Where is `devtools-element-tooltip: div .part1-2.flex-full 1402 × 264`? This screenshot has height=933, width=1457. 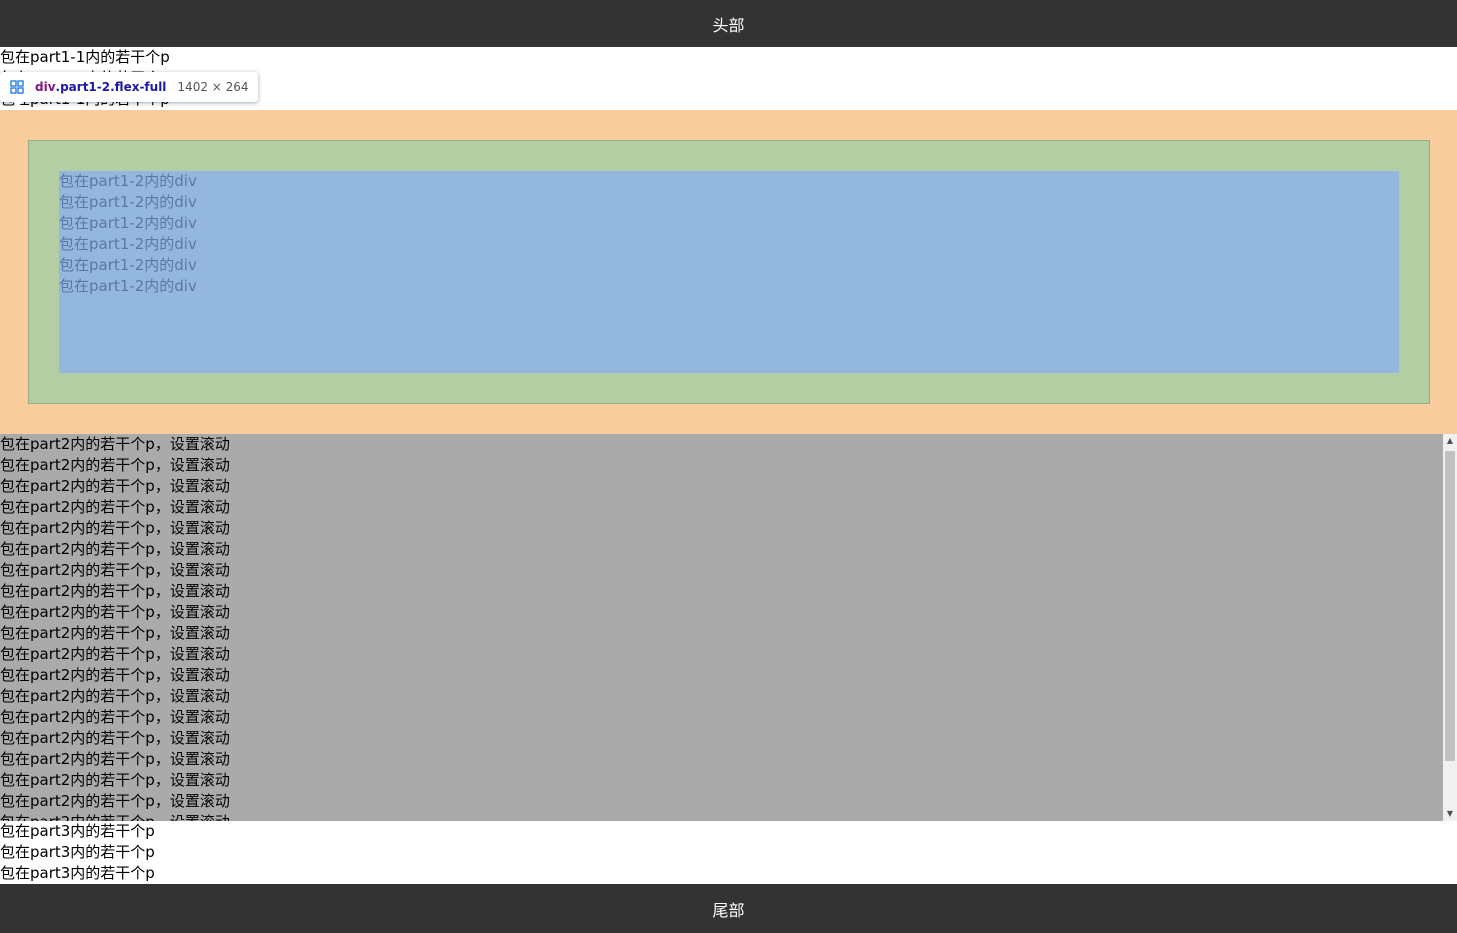 devtools-element-tooltip: div .part1-2.flex-full 1402 × 264 is located at coordinates (129, 87).